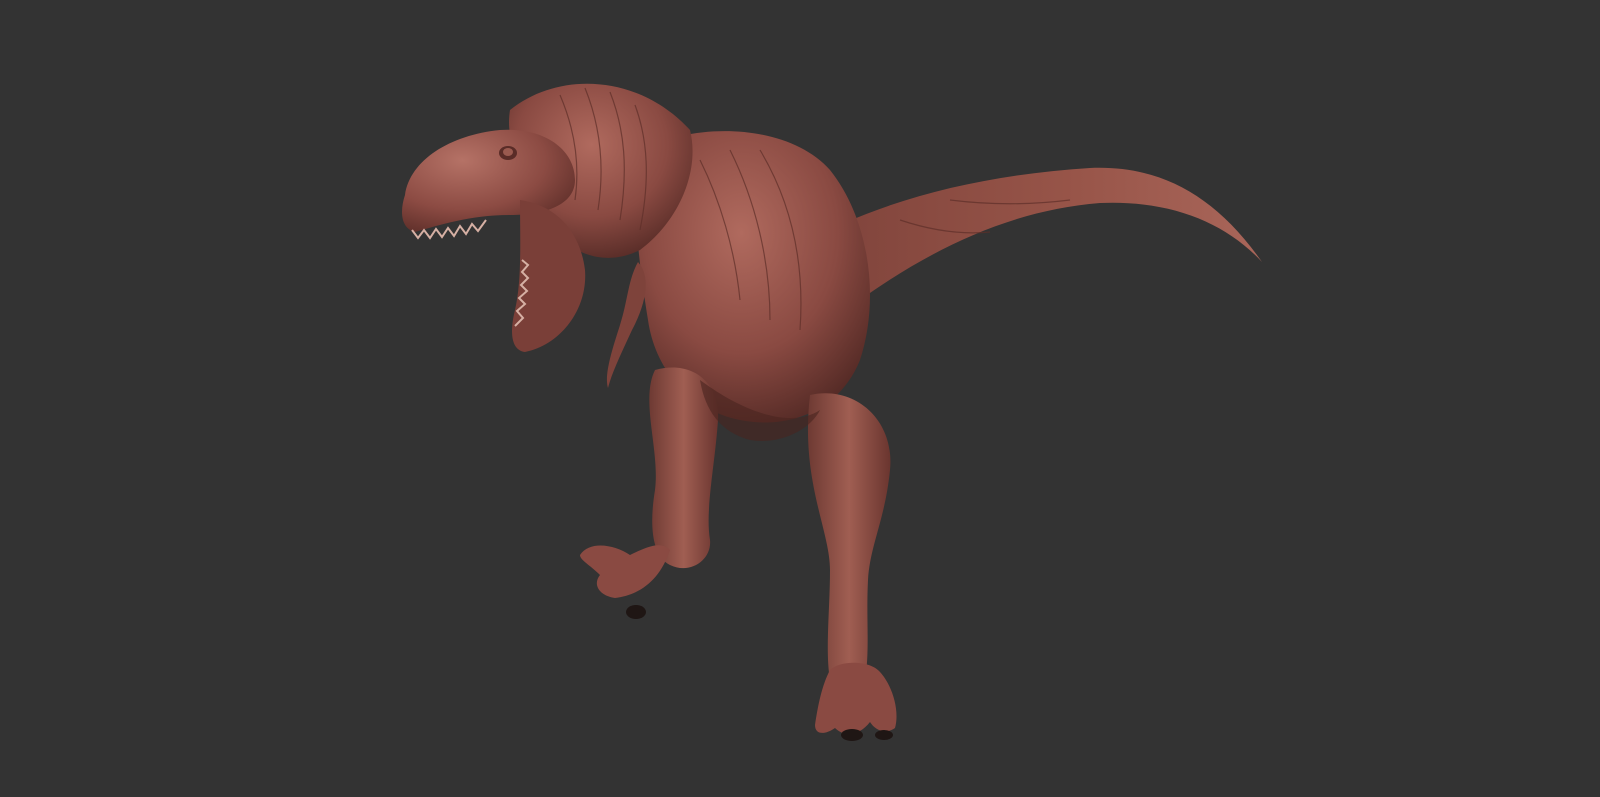  Describe the element at coordinates (849, 544) in the screenshot. I see `right-leg` at that location.